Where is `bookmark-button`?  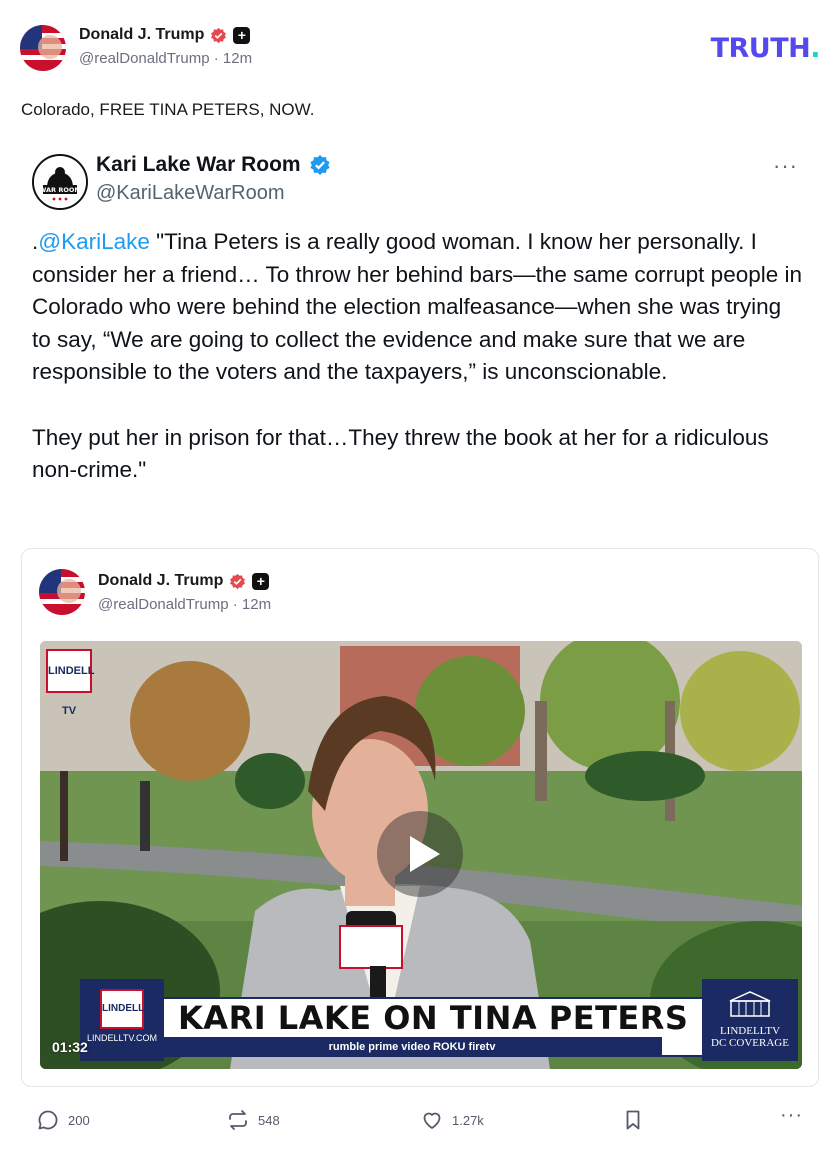
bookmark-button is located at coordinates (633, 1120).